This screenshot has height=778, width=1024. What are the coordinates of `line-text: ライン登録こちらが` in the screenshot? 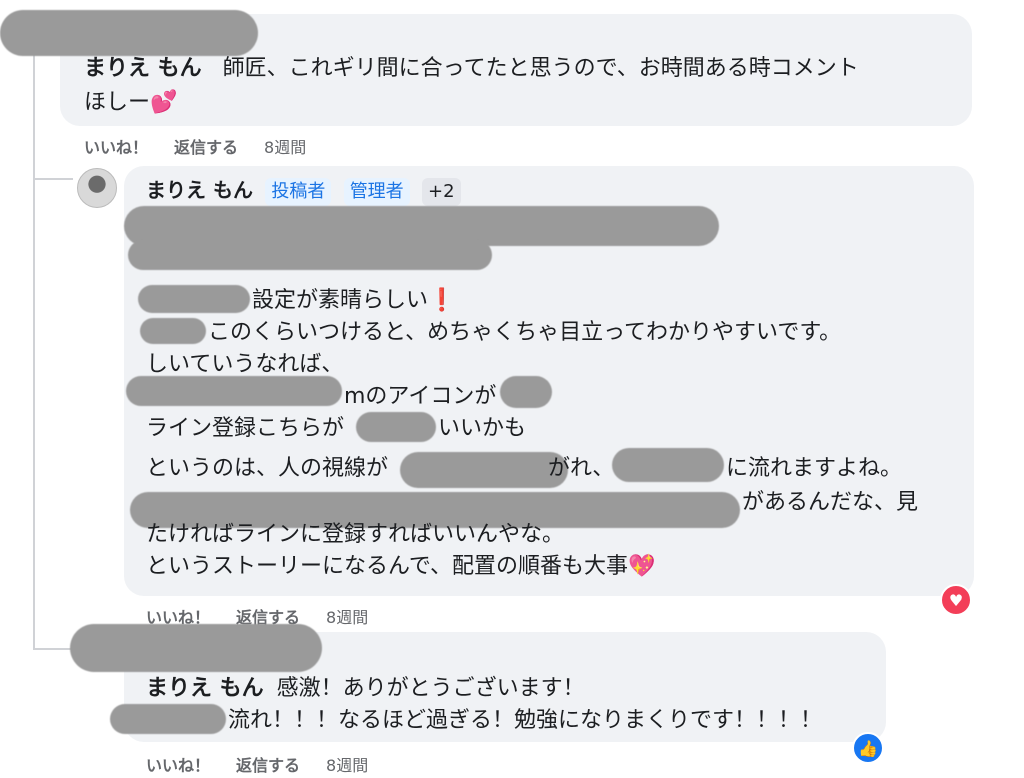 It's located at (245, 428).